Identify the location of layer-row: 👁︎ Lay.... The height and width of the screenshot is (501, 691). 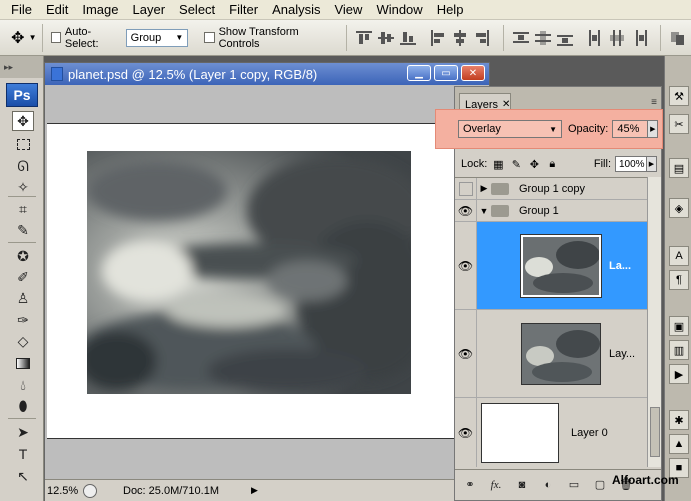
(551, 354).